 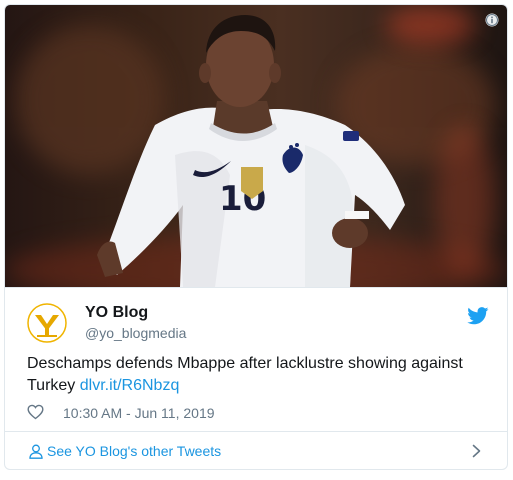 What do you see at coordinates (47, 323) in the screenshot?
I see `avatar` at bounding box center [47, 323].